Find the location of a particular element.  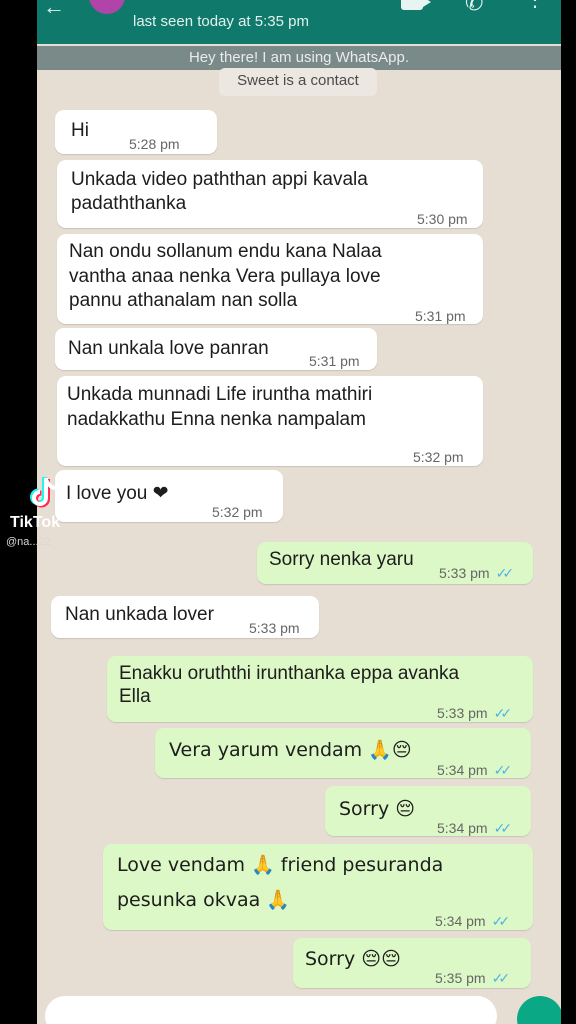

message-bubble-incoming: Nan unkala love panran 5:31 pm is located at coordinates (216, 349).